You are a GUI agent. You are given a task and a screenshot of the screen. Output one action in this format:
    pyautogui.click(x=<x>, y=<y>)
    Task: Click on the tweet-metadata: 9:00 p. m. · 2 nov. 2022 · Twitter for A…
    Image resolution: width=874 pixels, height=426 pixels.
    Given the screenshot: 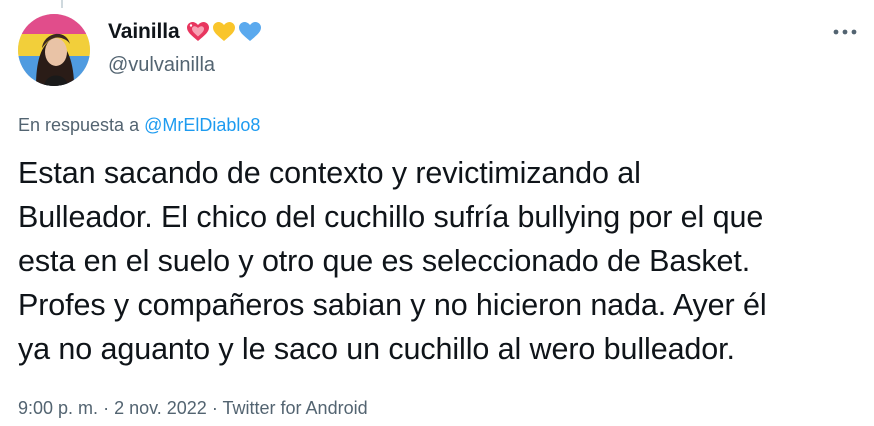 What is the action you would take?
    pyautogui.click(x=193, y=408)
    